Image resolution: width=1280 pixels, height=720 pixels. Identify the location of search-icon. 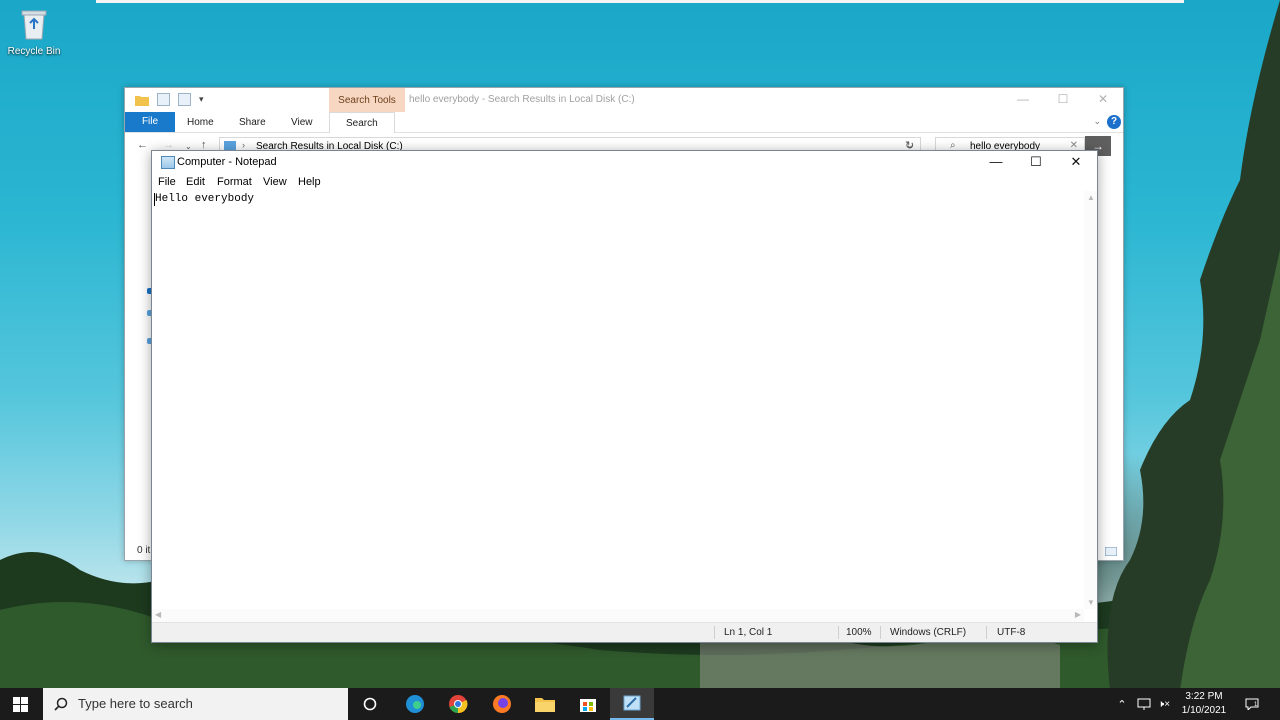
(61, 704).